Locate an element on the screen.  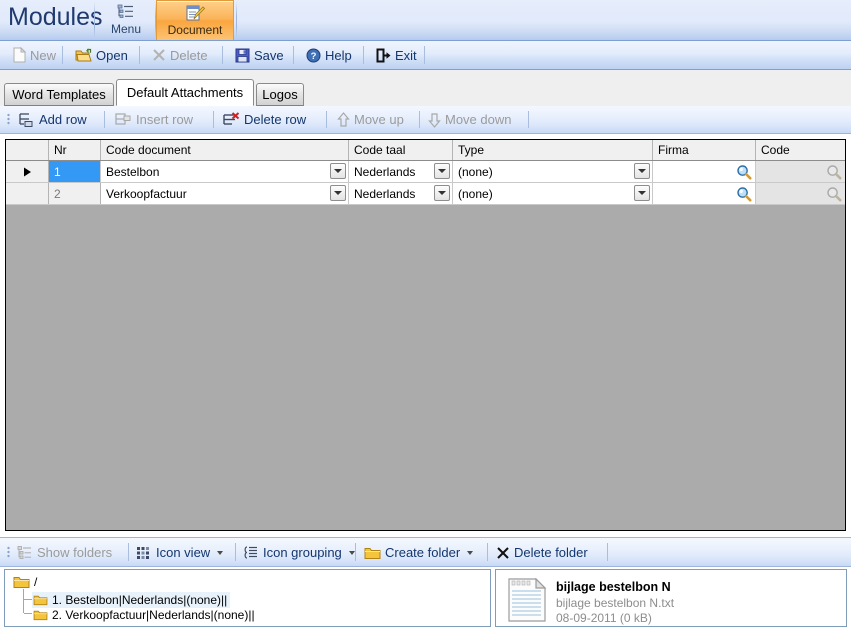
row-indicator is located at coordinates (27, 193).